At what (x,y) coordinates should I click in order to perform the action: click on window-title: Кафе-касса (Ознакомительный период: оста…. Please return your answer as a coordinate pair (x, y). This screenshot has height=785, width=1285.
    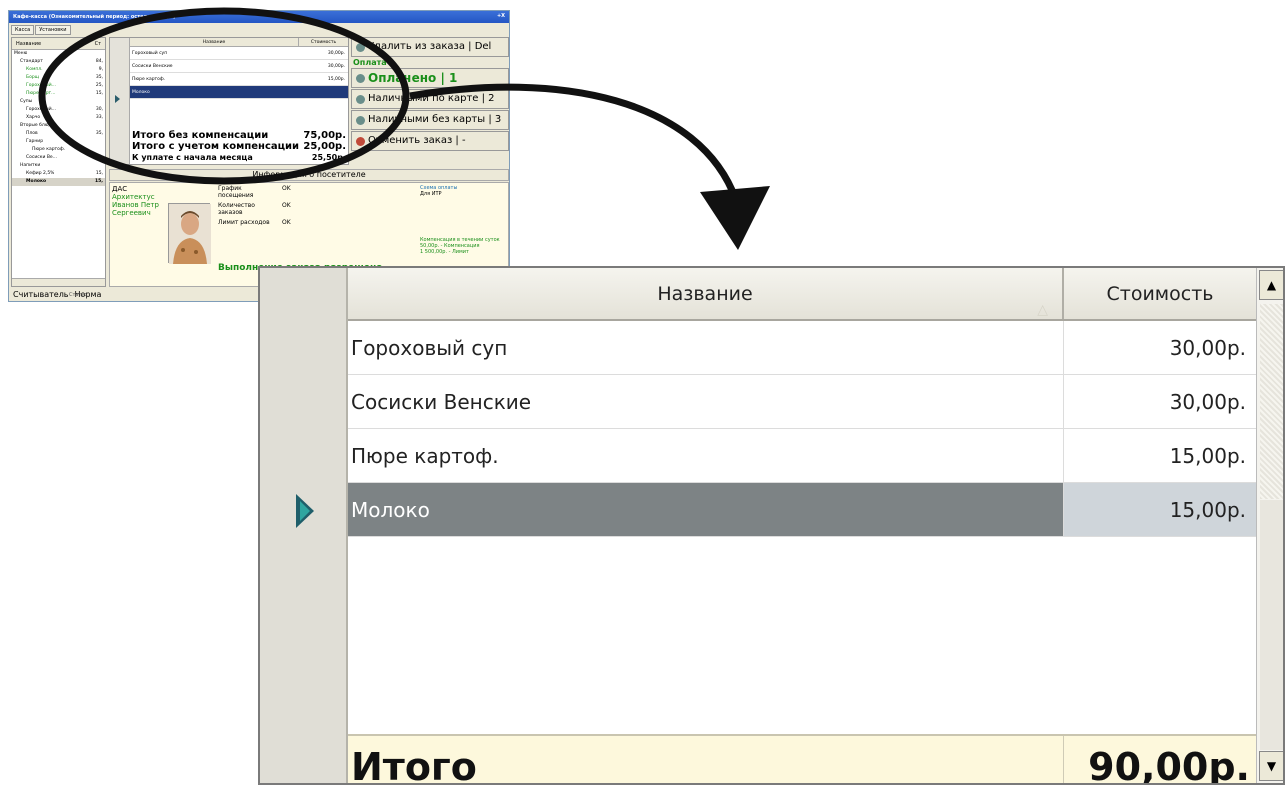
    Looking at the image, I should click on (94, 17).